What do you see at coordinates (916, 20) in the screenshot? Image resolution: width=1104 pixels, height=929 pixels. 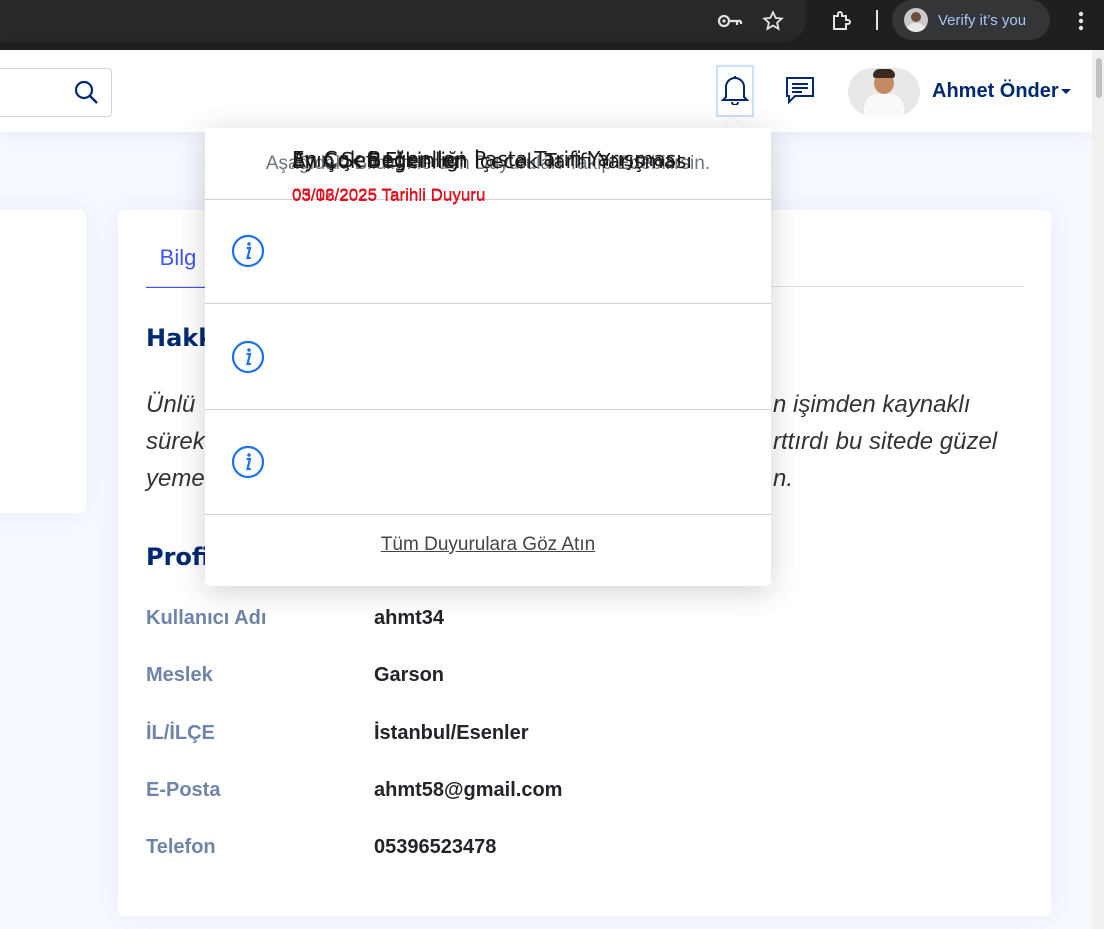 I see `profile-avatar` at bounding box center [916, 20].